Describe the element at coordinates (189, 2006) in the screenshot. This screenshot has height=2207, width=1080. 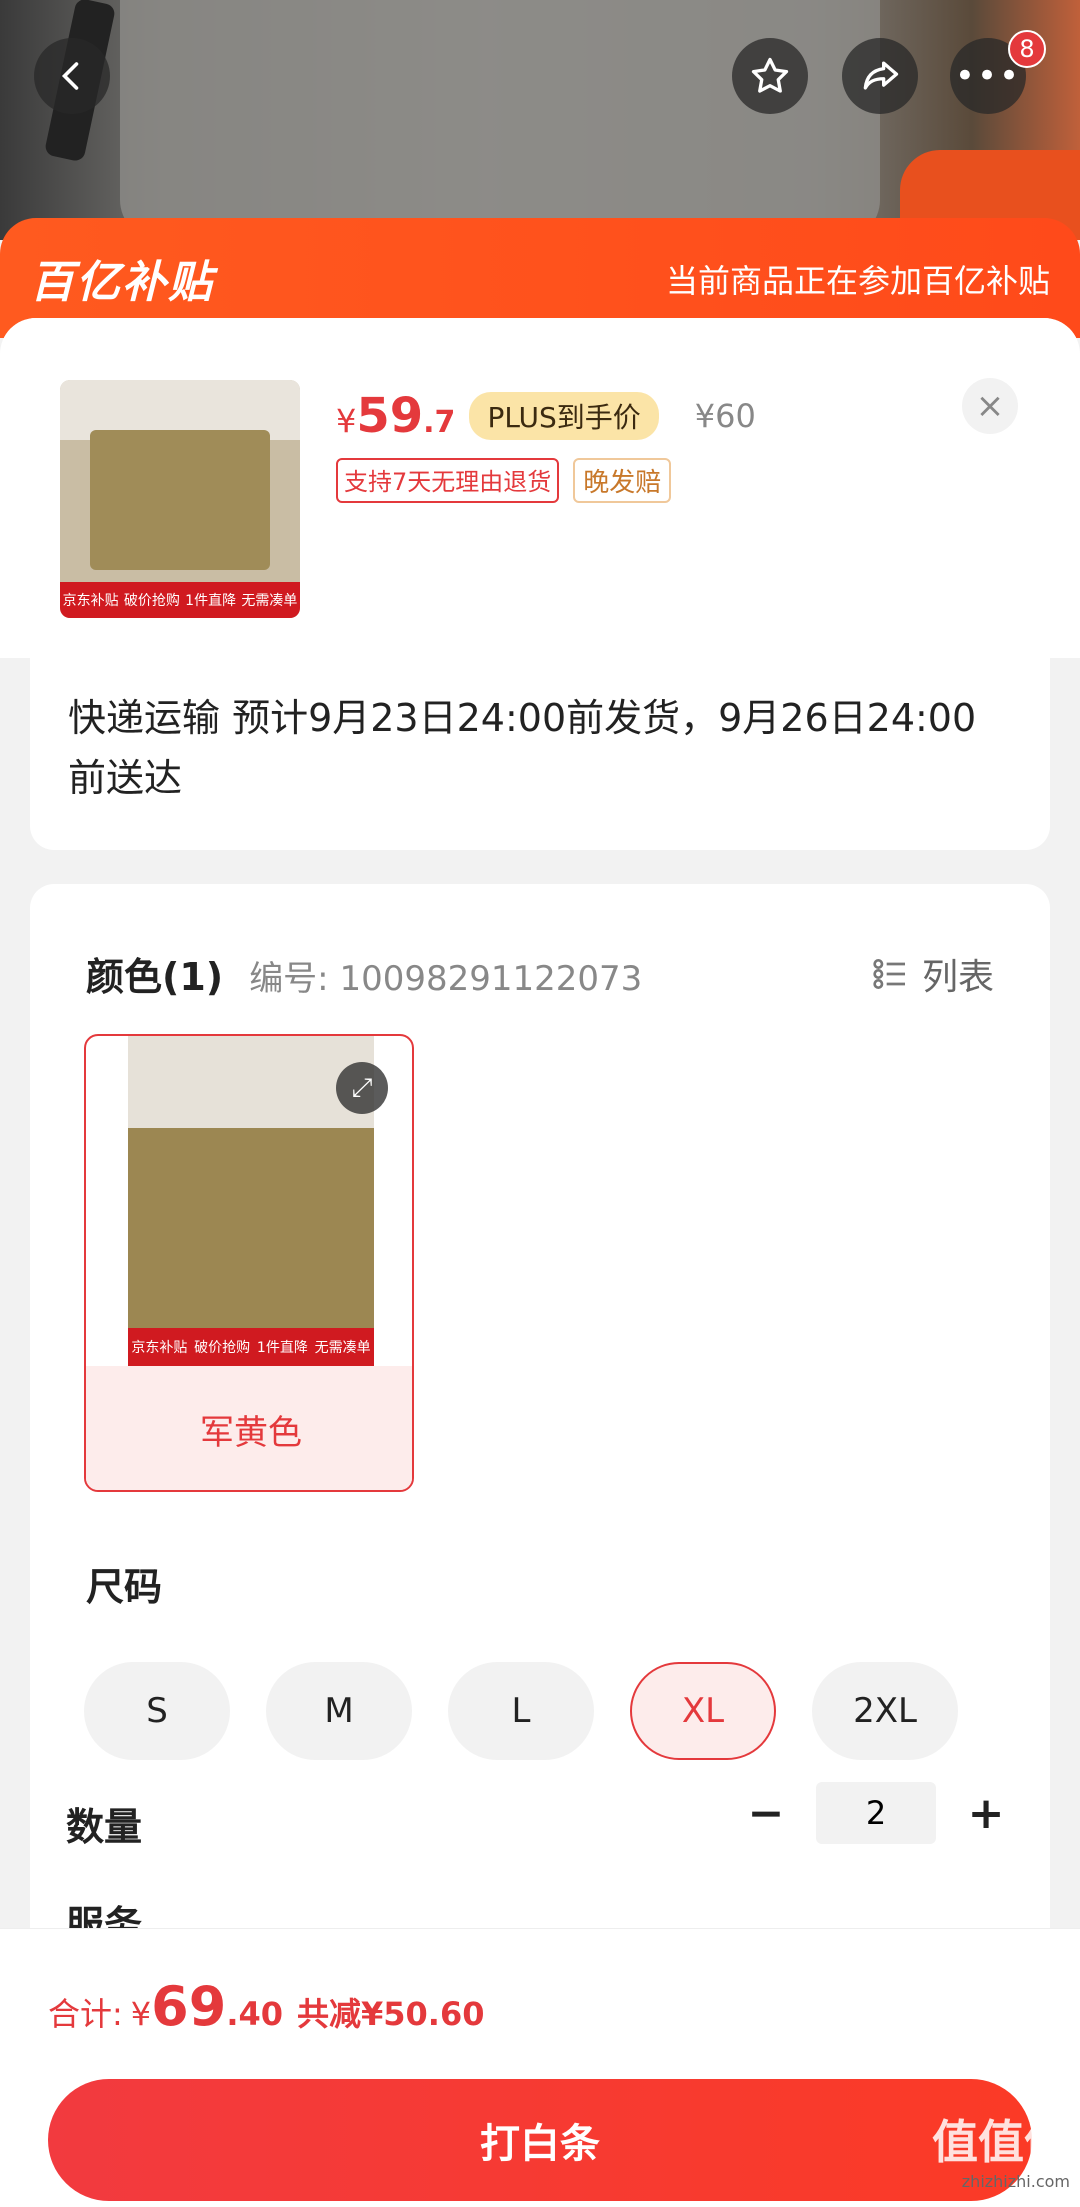
I see `total-integer: 69` at that location.